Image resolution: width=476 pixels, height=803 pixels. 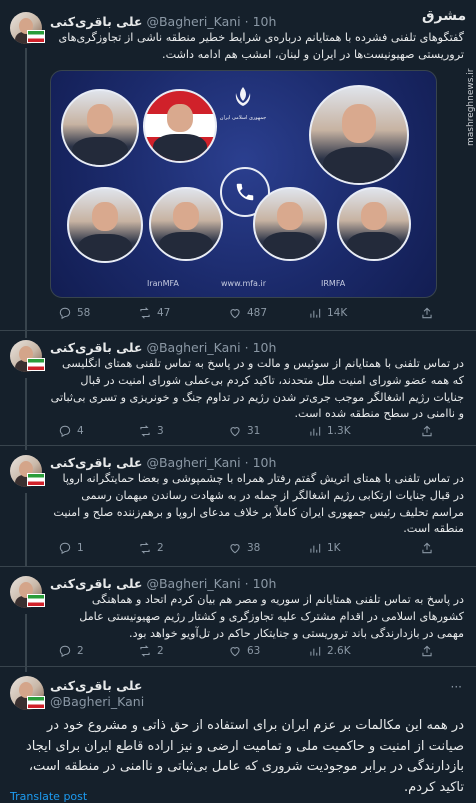 I want to click on reply-button: 1, so click(x=71, y=548).